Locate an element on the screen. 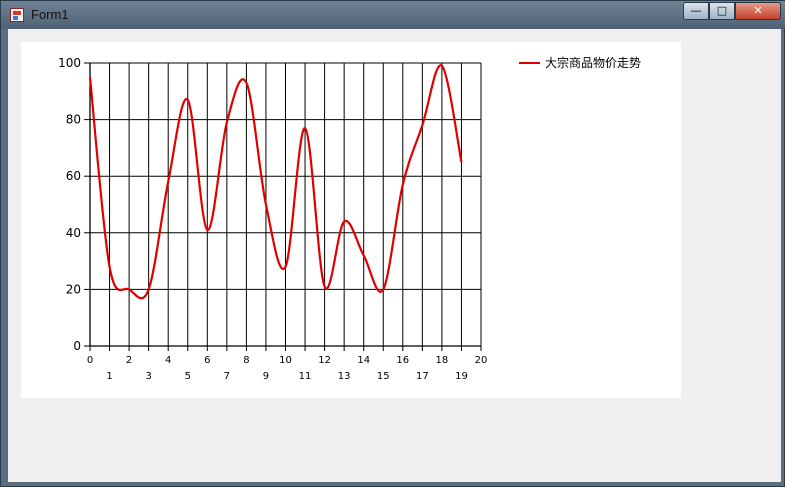  x-tick-label: 5 is located at coordinates (188, 376).